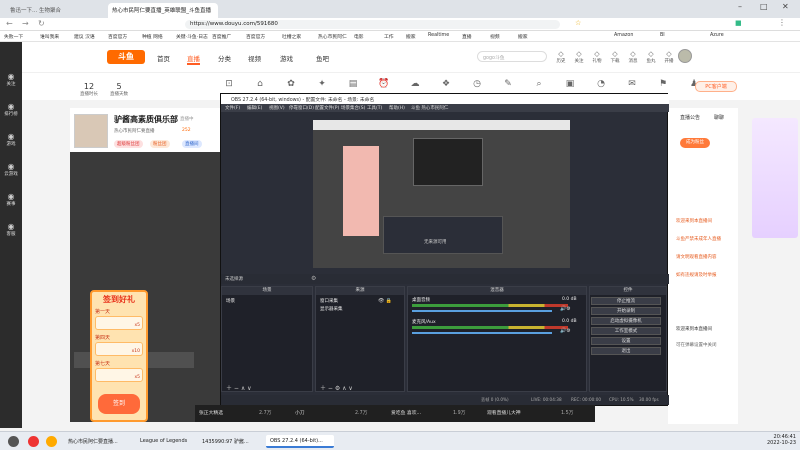  What do you see at coordinates (126, 57) in the screenshot?
I see `douyu-logo: 斗鱼` at bounding box center [126, 57].